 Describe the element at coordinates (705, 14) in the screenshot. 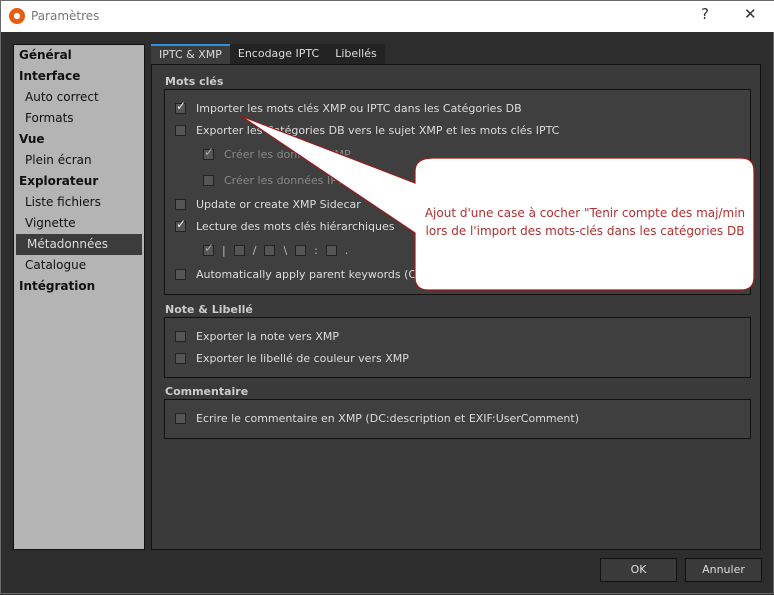

I see `help-button: ?` at that location.